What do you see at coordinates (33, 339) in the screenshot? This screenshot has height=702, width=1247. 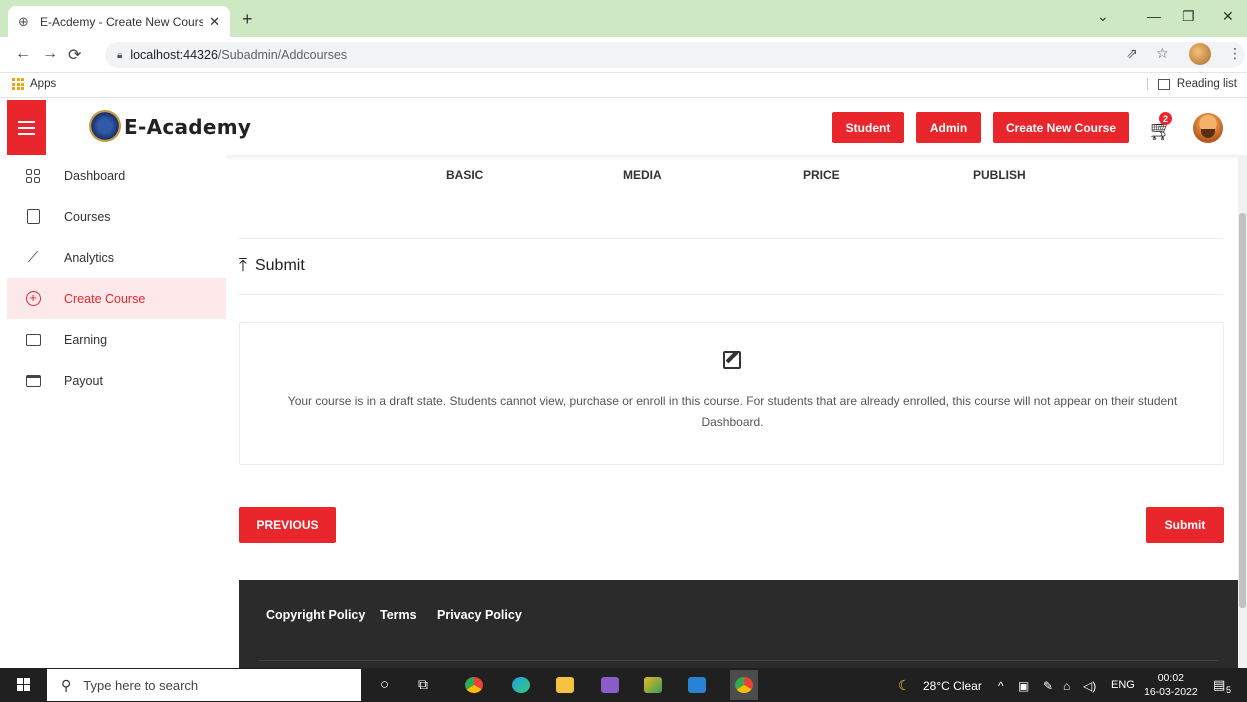 I see `wallet-icon` at bounding box center [33, 339].